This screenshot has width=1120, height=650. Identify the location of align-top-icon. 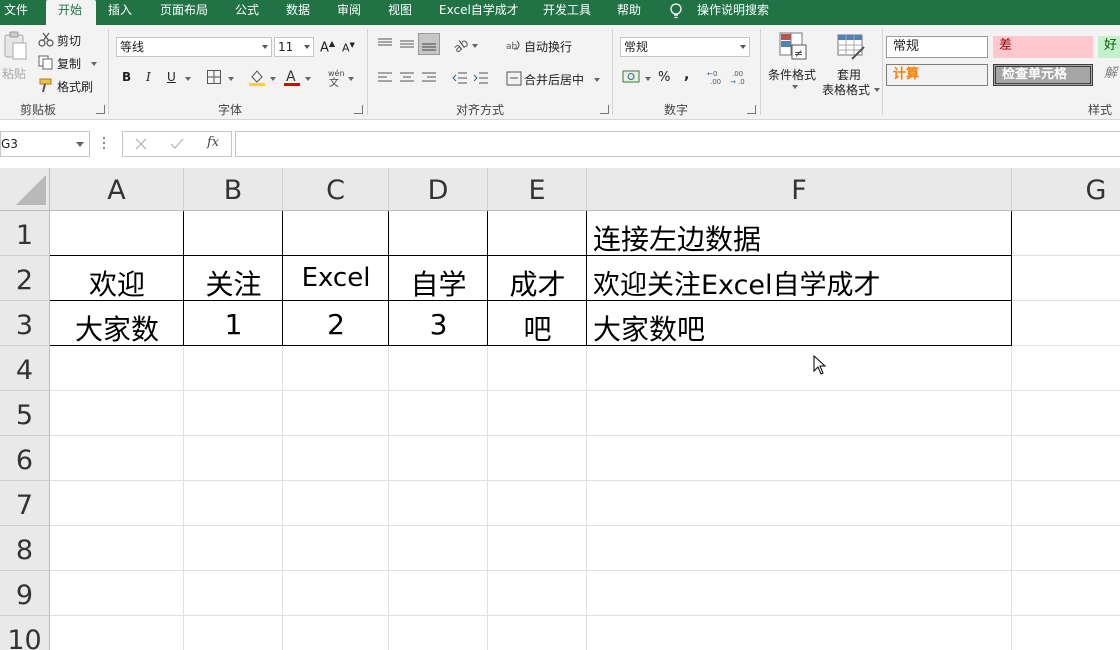
(385, 44).